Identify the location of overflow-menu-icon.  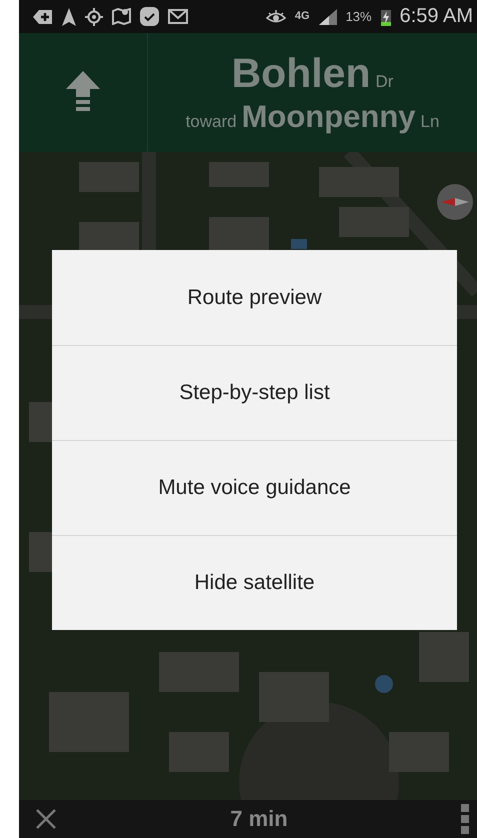
(465, 819).